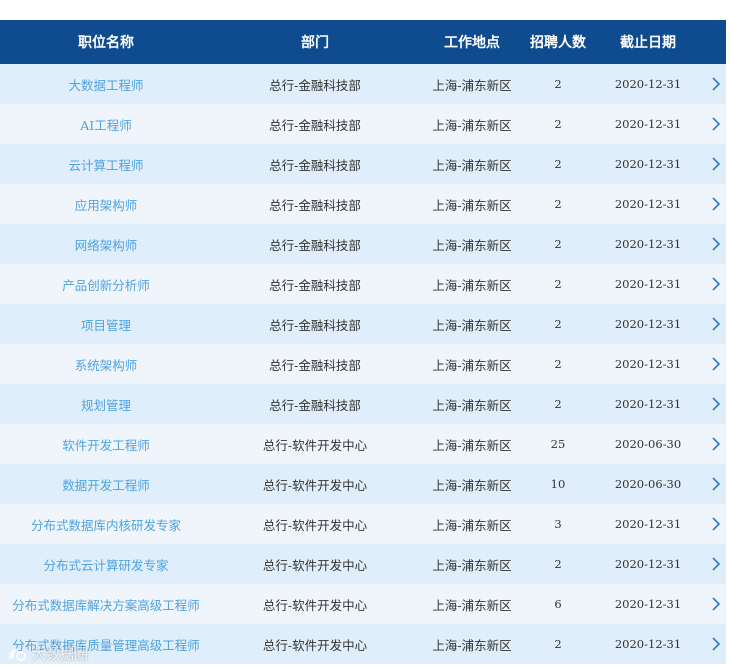  Describe the element at coordinates (363, 84) in the screenshot. I see `table-row: 大数据工程师 总行-金融科技部 上海-浦东新区 2 2020-12-31` at that location.